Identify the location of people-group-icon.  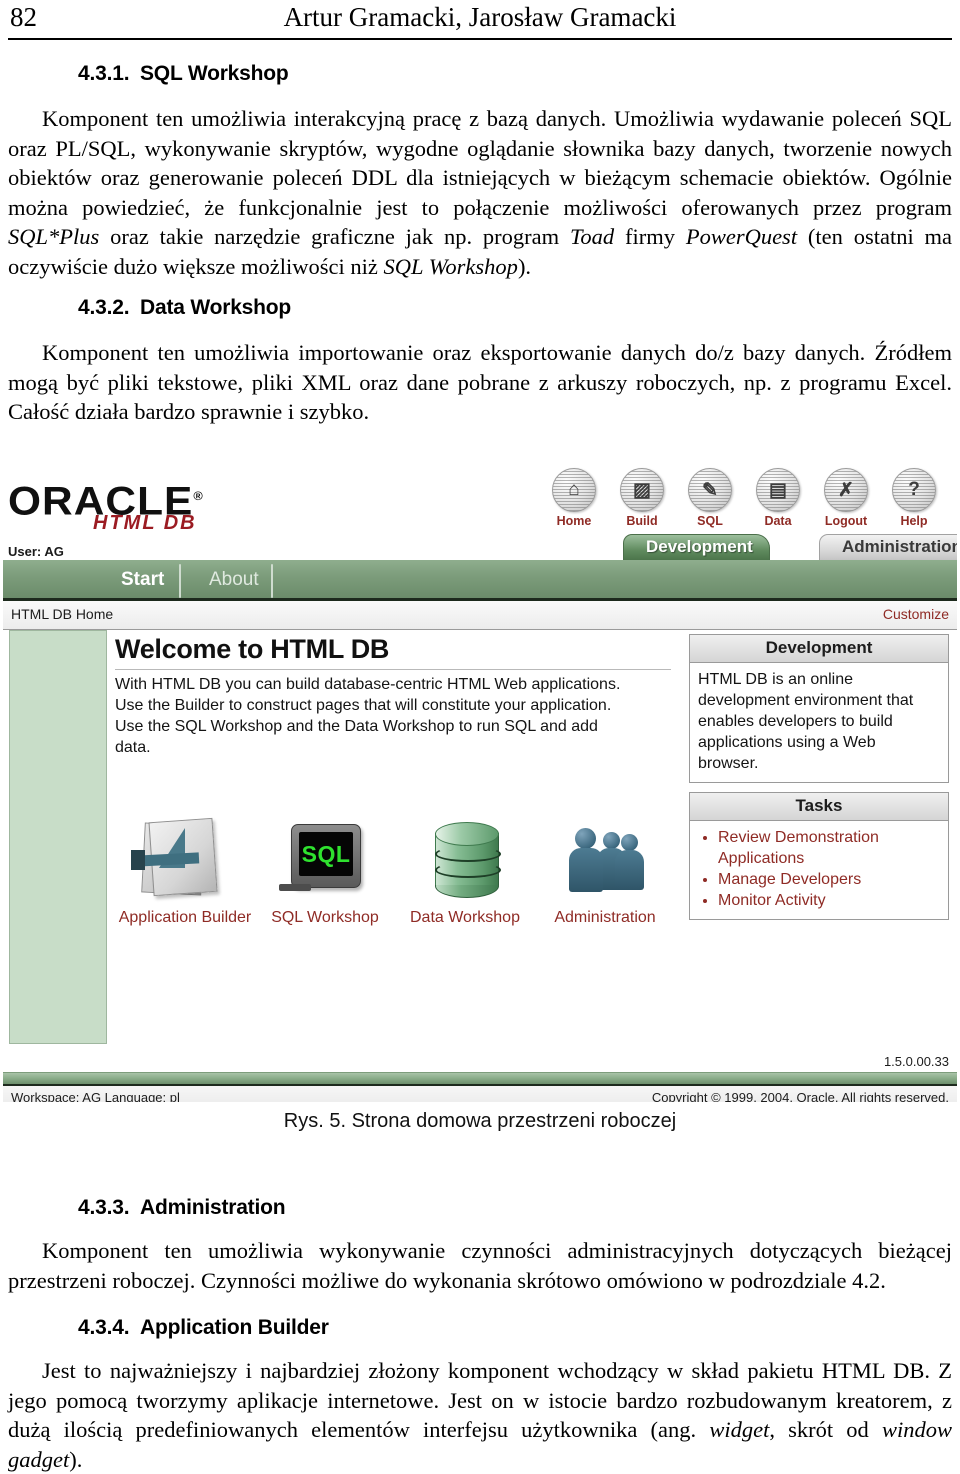
(605, 858).